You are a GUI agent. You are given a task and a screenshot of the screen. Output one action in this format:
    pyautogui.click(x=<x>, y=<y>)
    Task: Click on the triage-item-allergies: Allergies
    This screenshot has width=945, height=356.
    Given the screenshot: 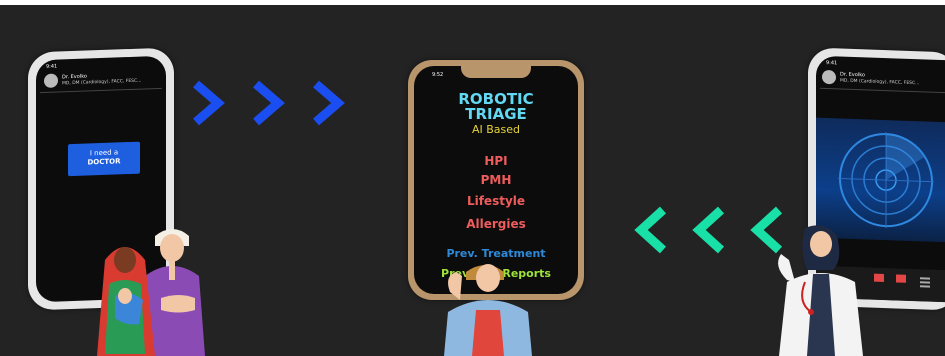 What is the action you would take?
    pyautogui.click(x=496, y=224)
    